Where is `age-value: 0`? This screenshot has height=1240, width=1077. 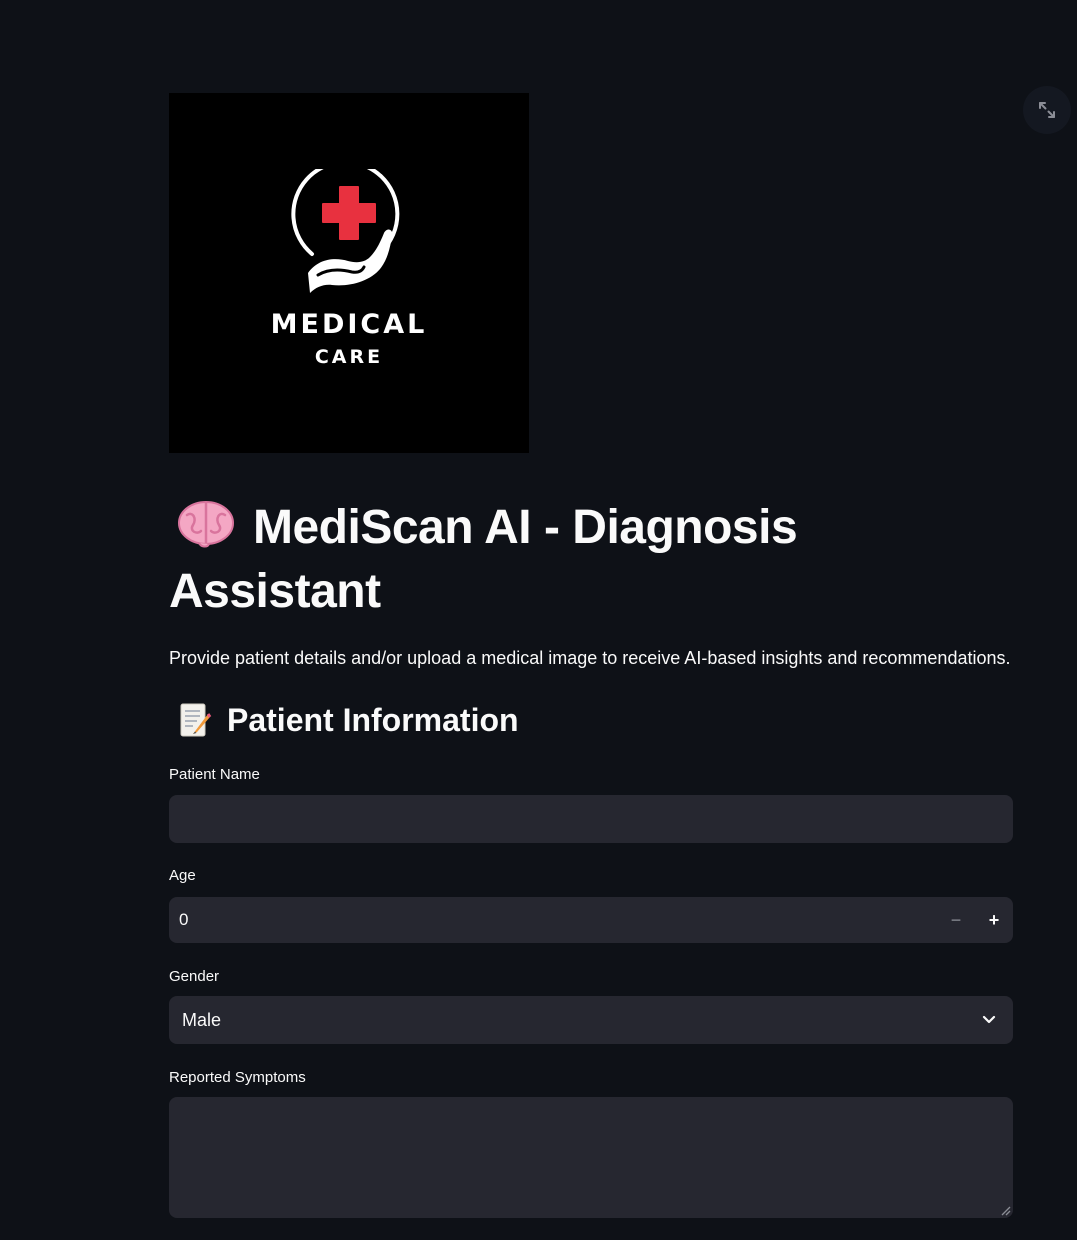 age-value: 0 is located at coordinates (553, 920).